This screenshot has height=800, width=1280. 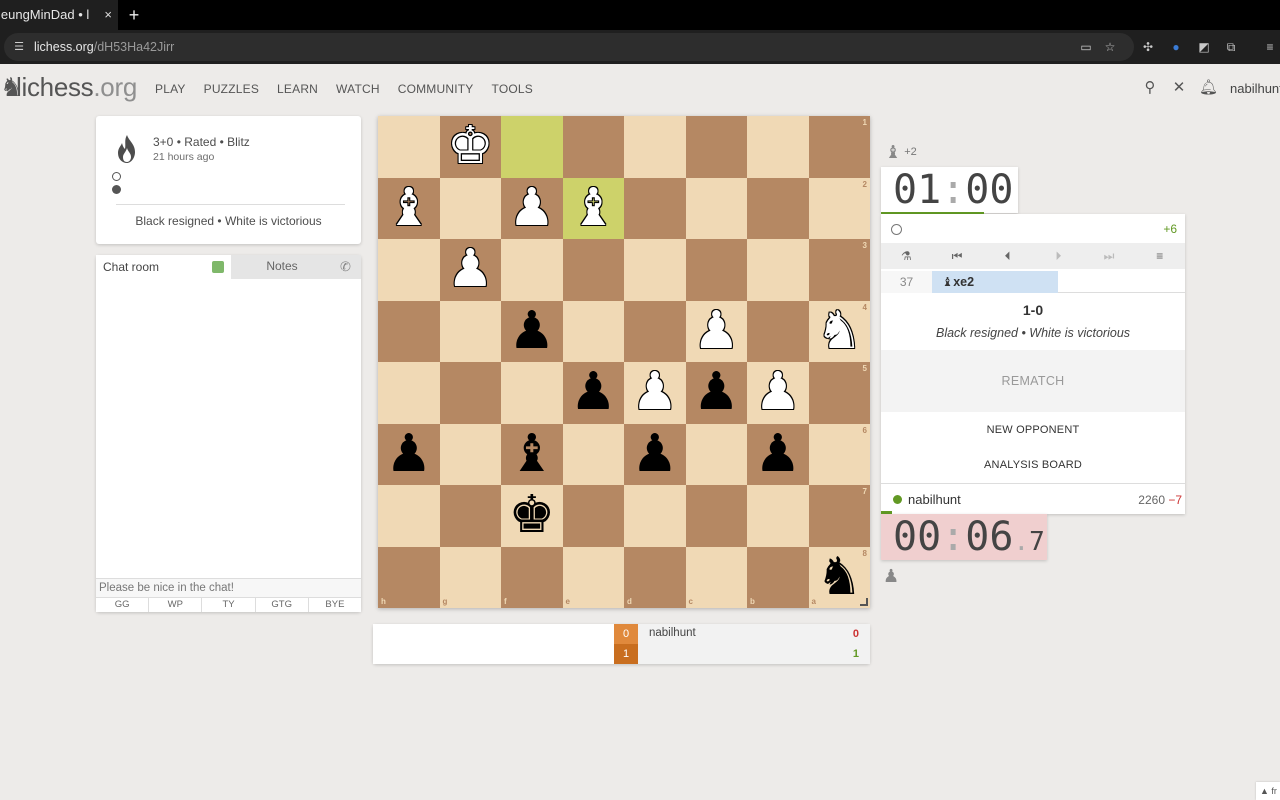 What do you see at coordinates (1208, 88) in the screenshot?
I see `notifications-bell-icon: 🔔︎` at bounding box center [1208, 88].